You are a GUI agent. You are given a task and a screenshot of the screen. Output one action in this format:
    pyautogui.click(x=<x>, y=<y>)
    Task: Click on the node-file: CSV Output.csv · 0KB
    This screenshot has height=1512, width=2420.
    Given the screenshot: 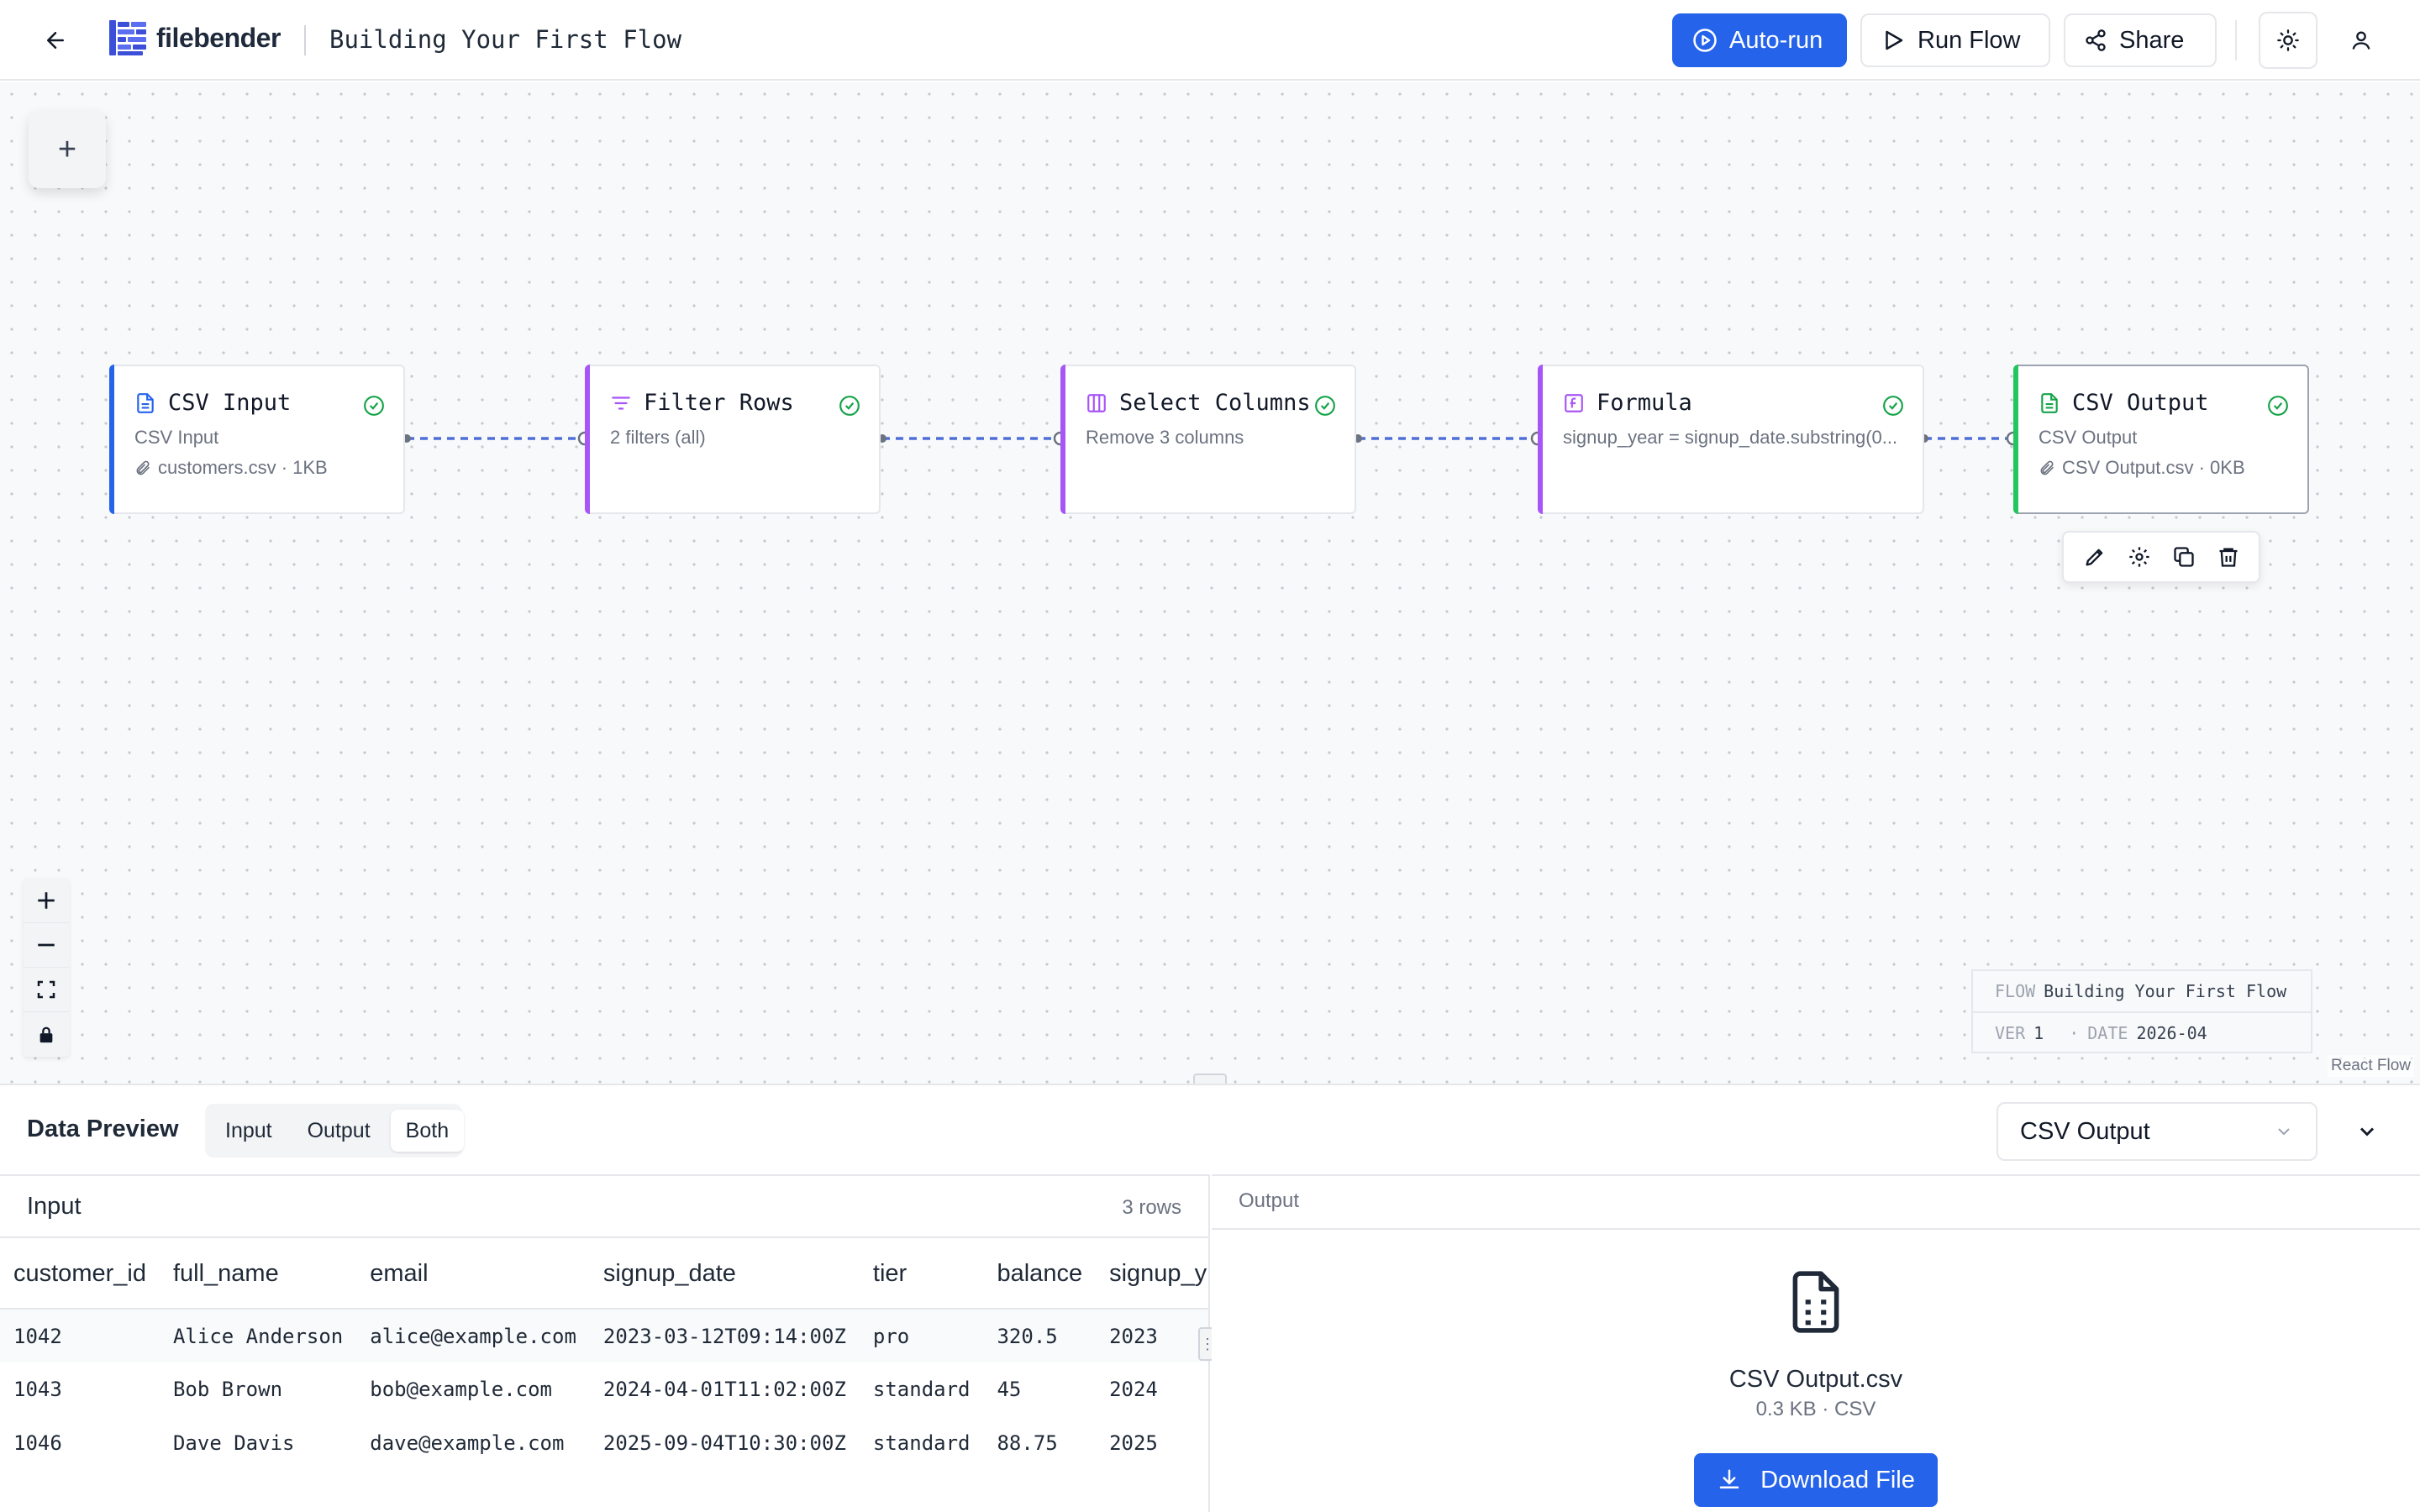 What is the action you would take?
    pyautogui.click(x=2142, y=468)
    